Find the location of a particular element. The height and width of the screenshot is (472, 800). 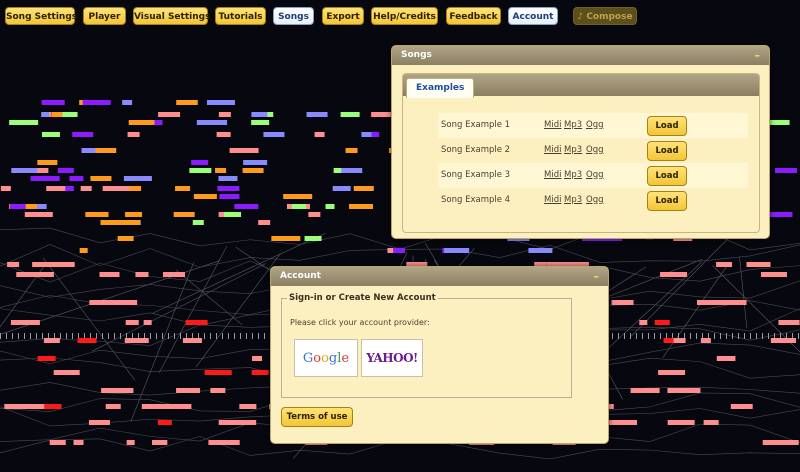

google-sign-in-button: Google is located at coordinates (326, 358).